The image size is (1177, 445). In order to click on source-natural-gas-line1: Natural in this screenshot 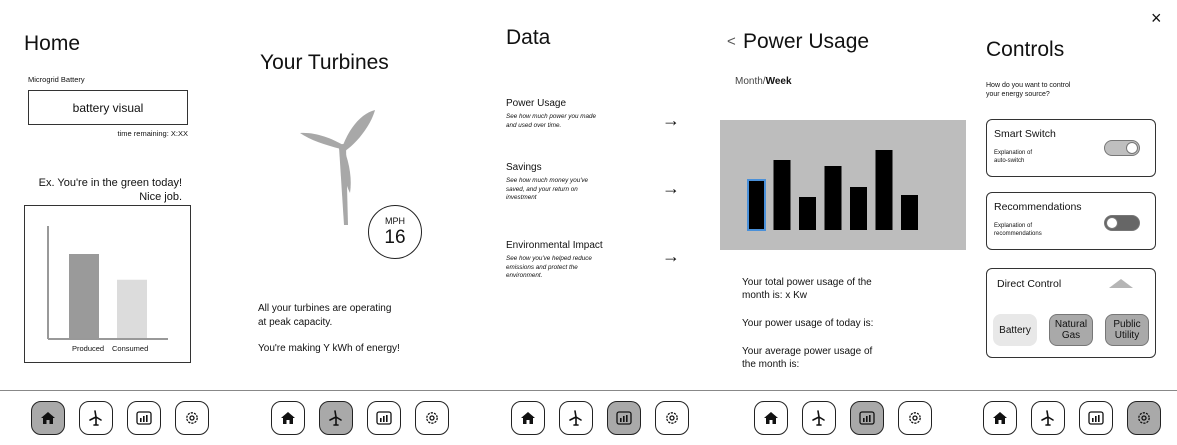, I will do `click(1071, 324)`.